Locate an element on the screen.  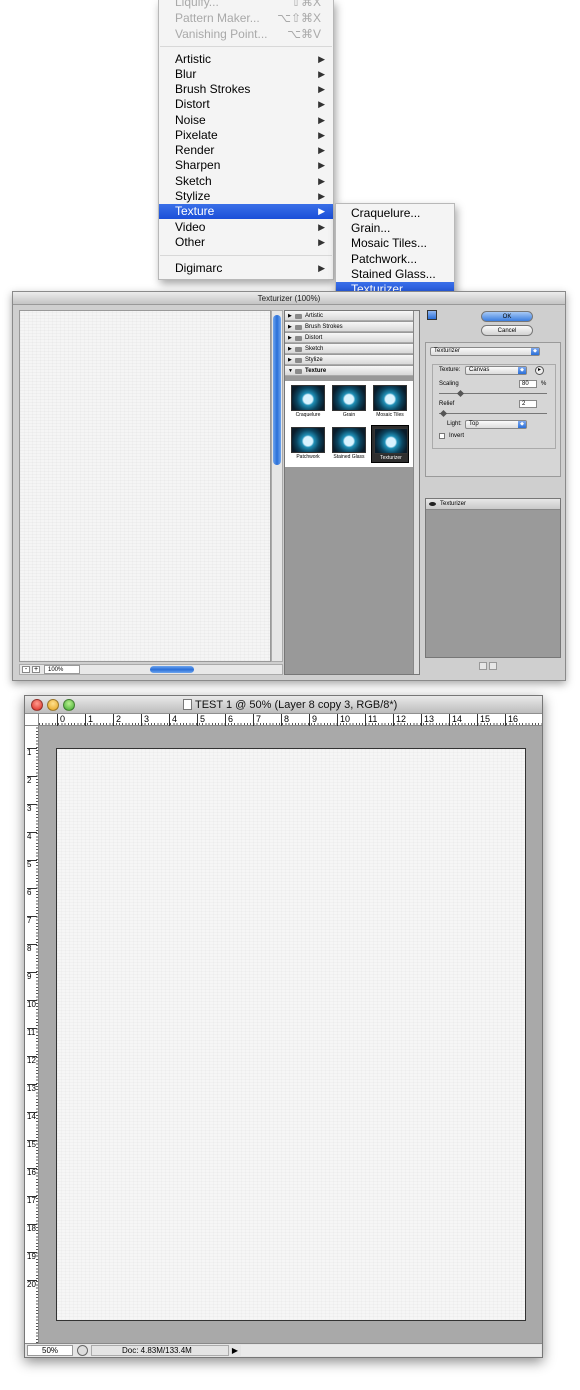
scaling-slider-knob is located at coordinates (460, 393).